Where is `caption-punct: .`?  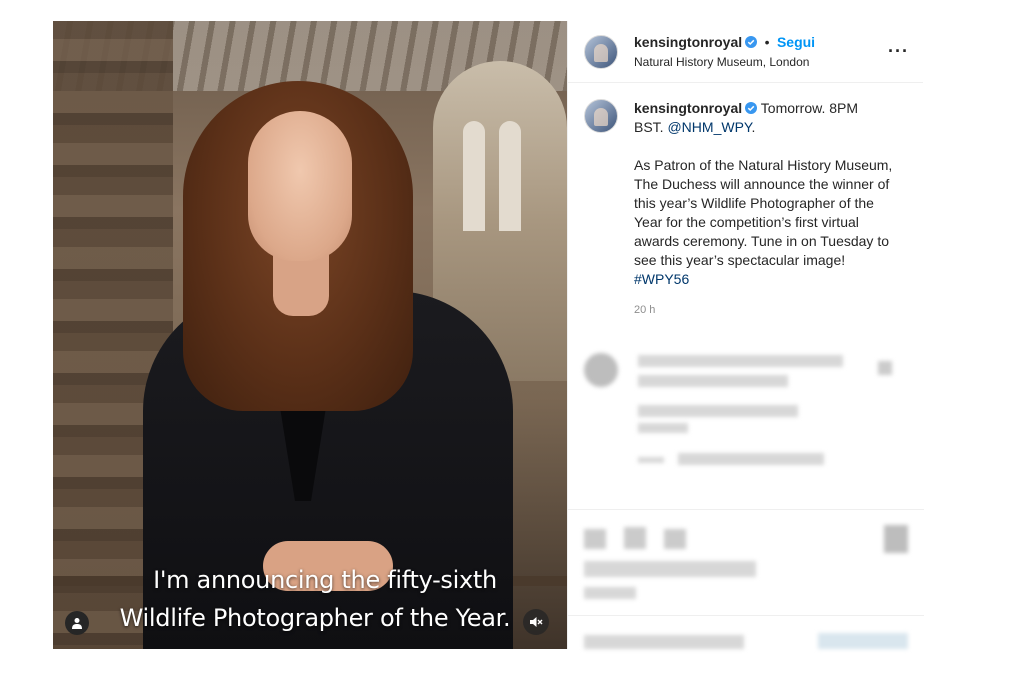
caption-punct: . is located at coordinates (753, 127).